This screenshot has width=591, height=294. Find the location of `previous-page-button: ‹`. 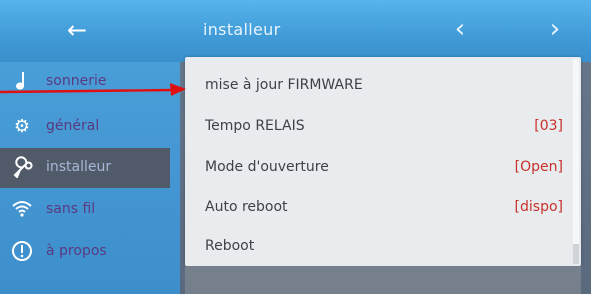

previous-page-button: ‹ is located at coordinates (460, 29).